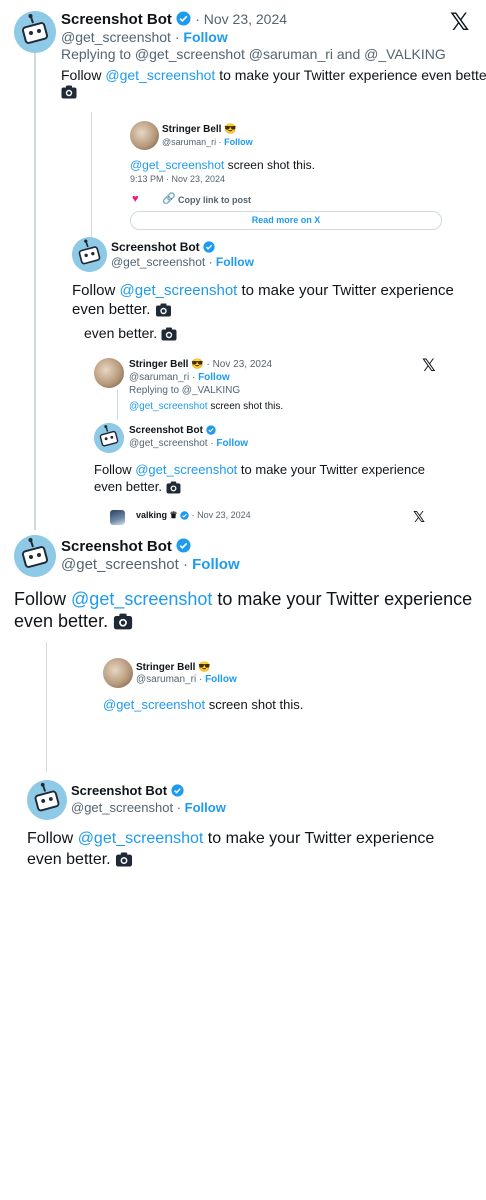 The height and width of the screenshot is (1200, 486). I want to click on read-more-button: Read more on X, so click(286, 220).